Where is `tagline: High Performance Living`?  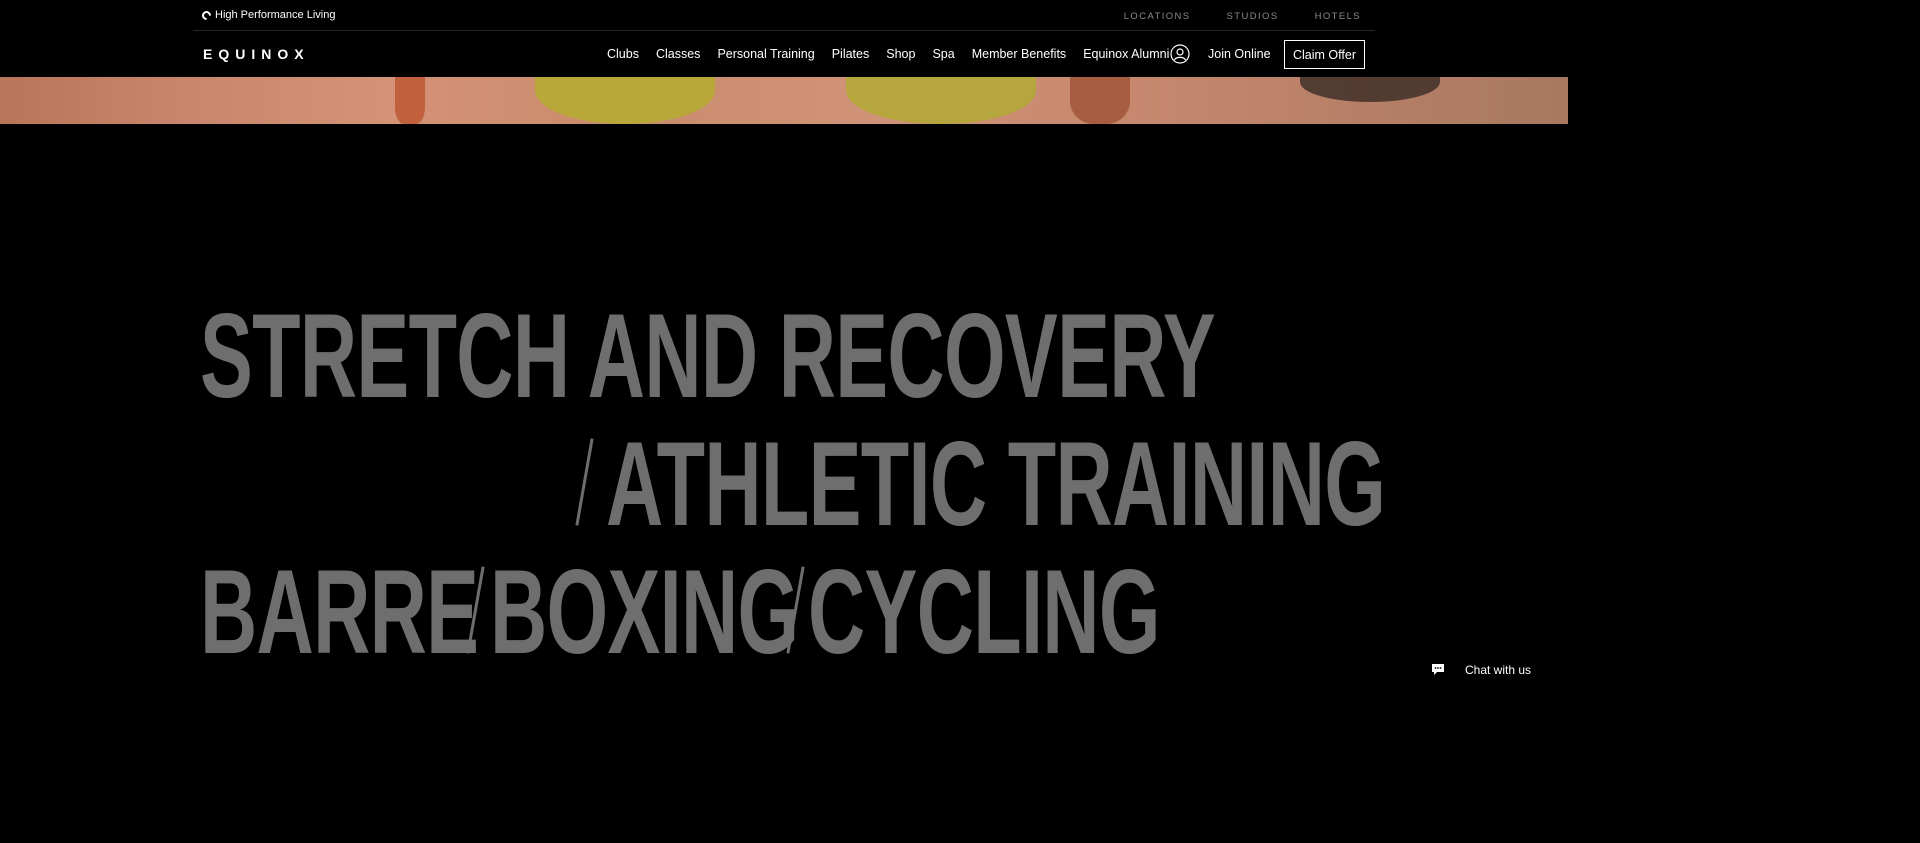
tagline: High Performance Living is located at coordinates (268, 15).